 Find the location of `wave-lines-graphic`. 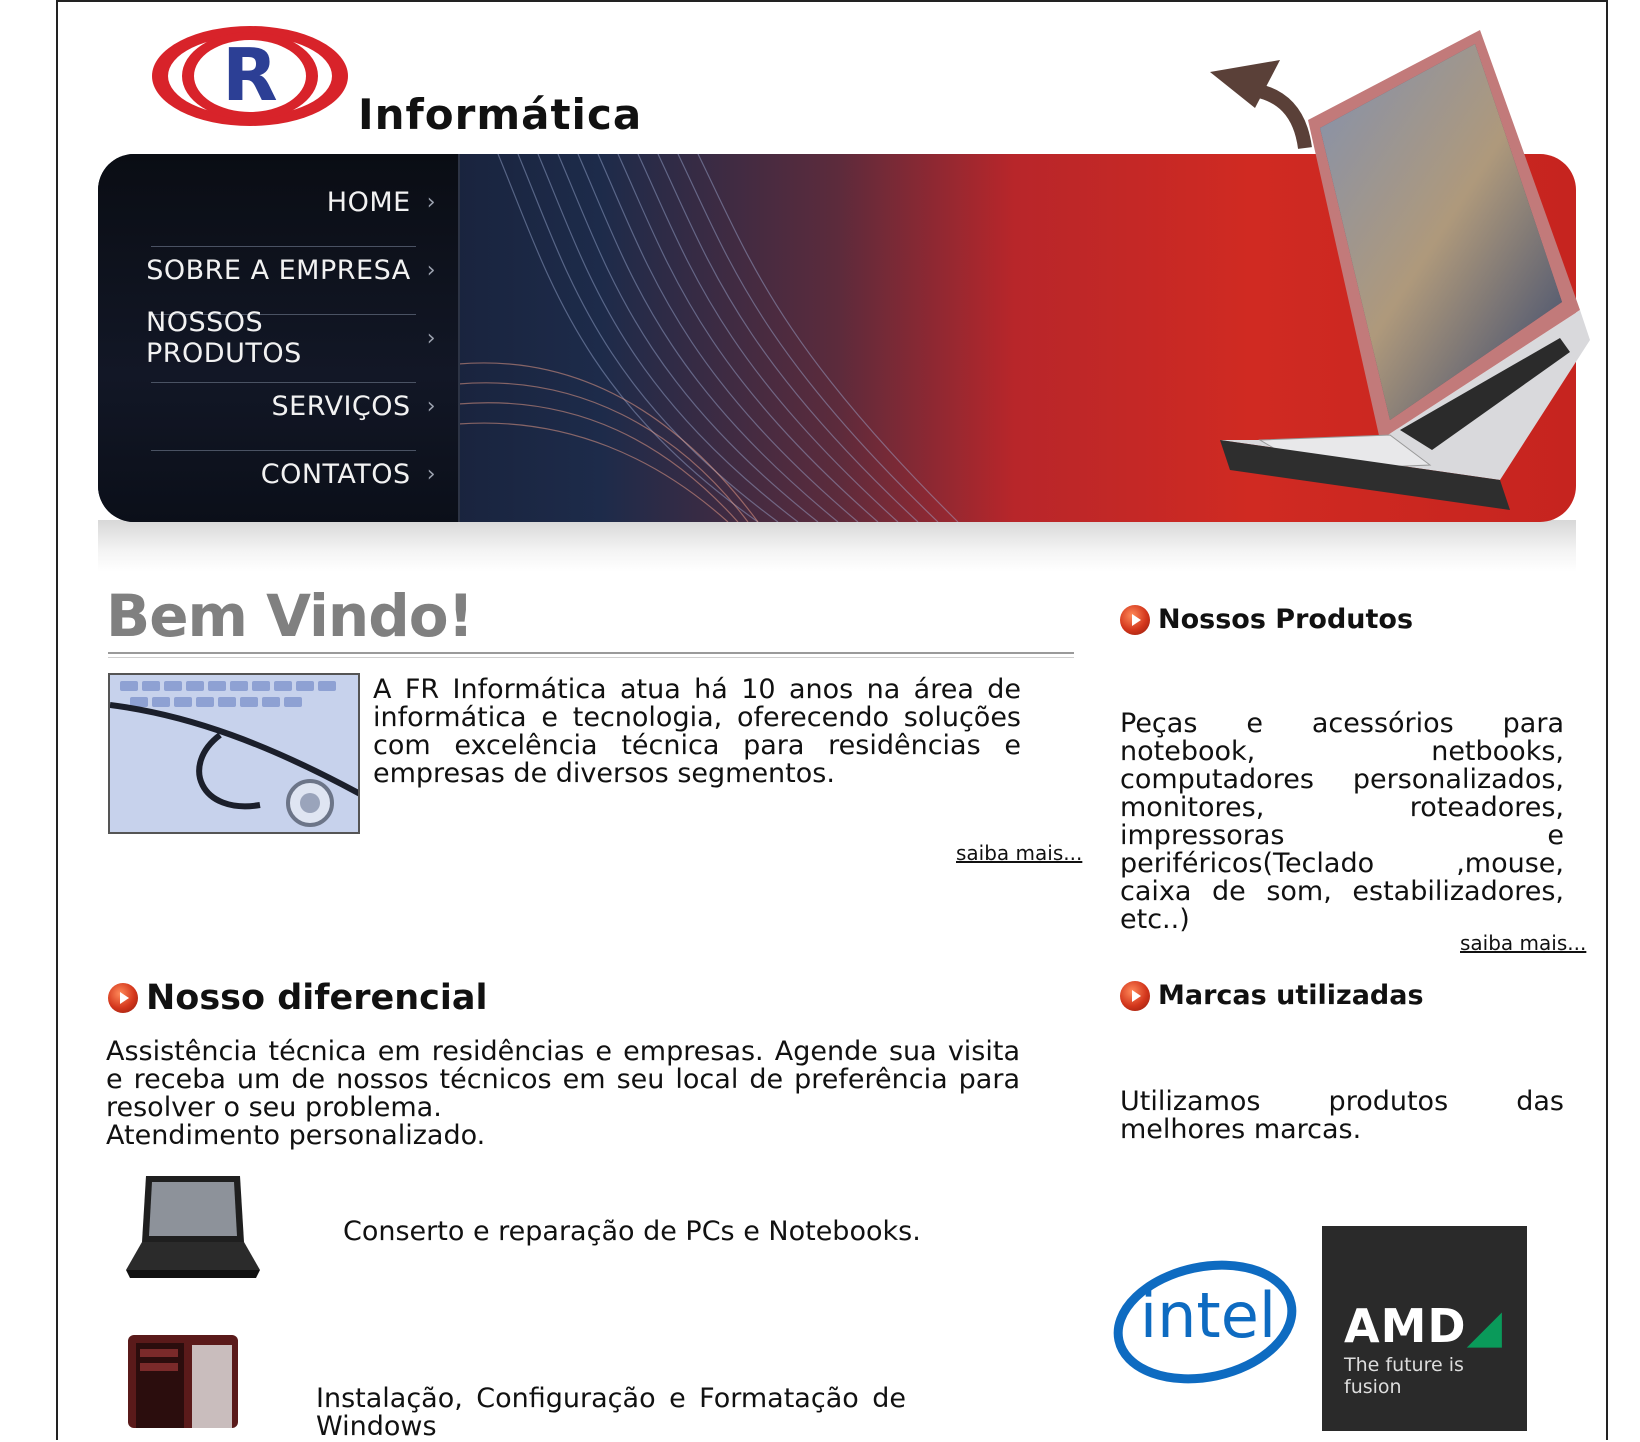

wave-lines-graphic is located at coordinates (708, 338).